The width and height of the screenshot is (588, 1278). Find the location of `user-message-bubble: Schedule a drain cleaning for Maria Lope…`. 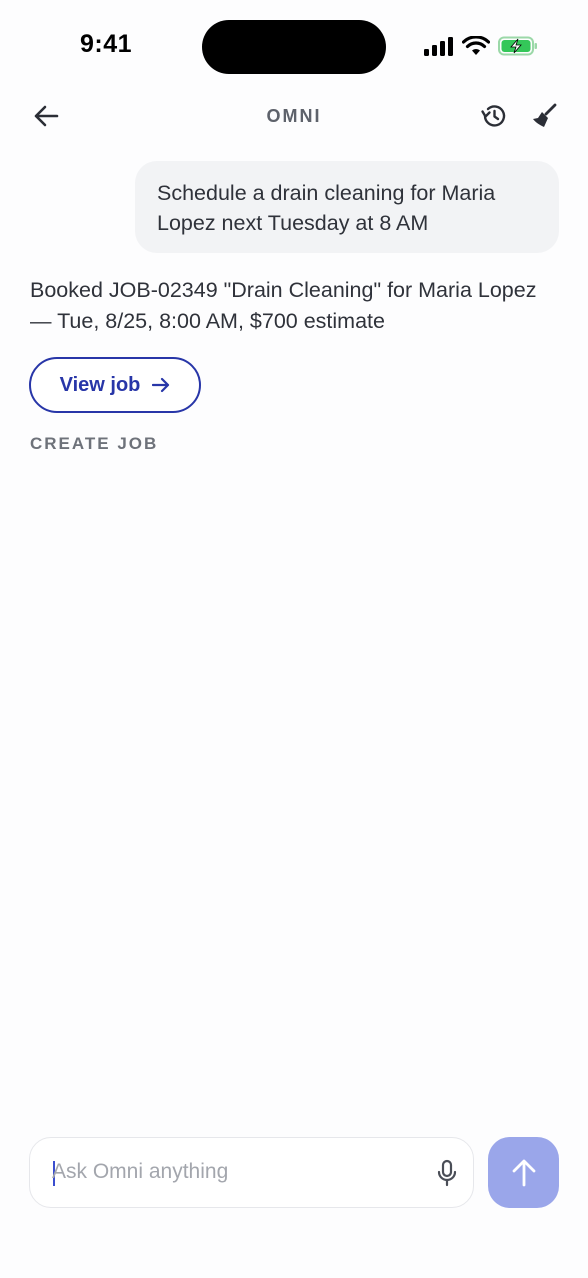

user-message-bubble: Schedule a drain cleaning for Maria Lope… is located at coordinates (347, 207).